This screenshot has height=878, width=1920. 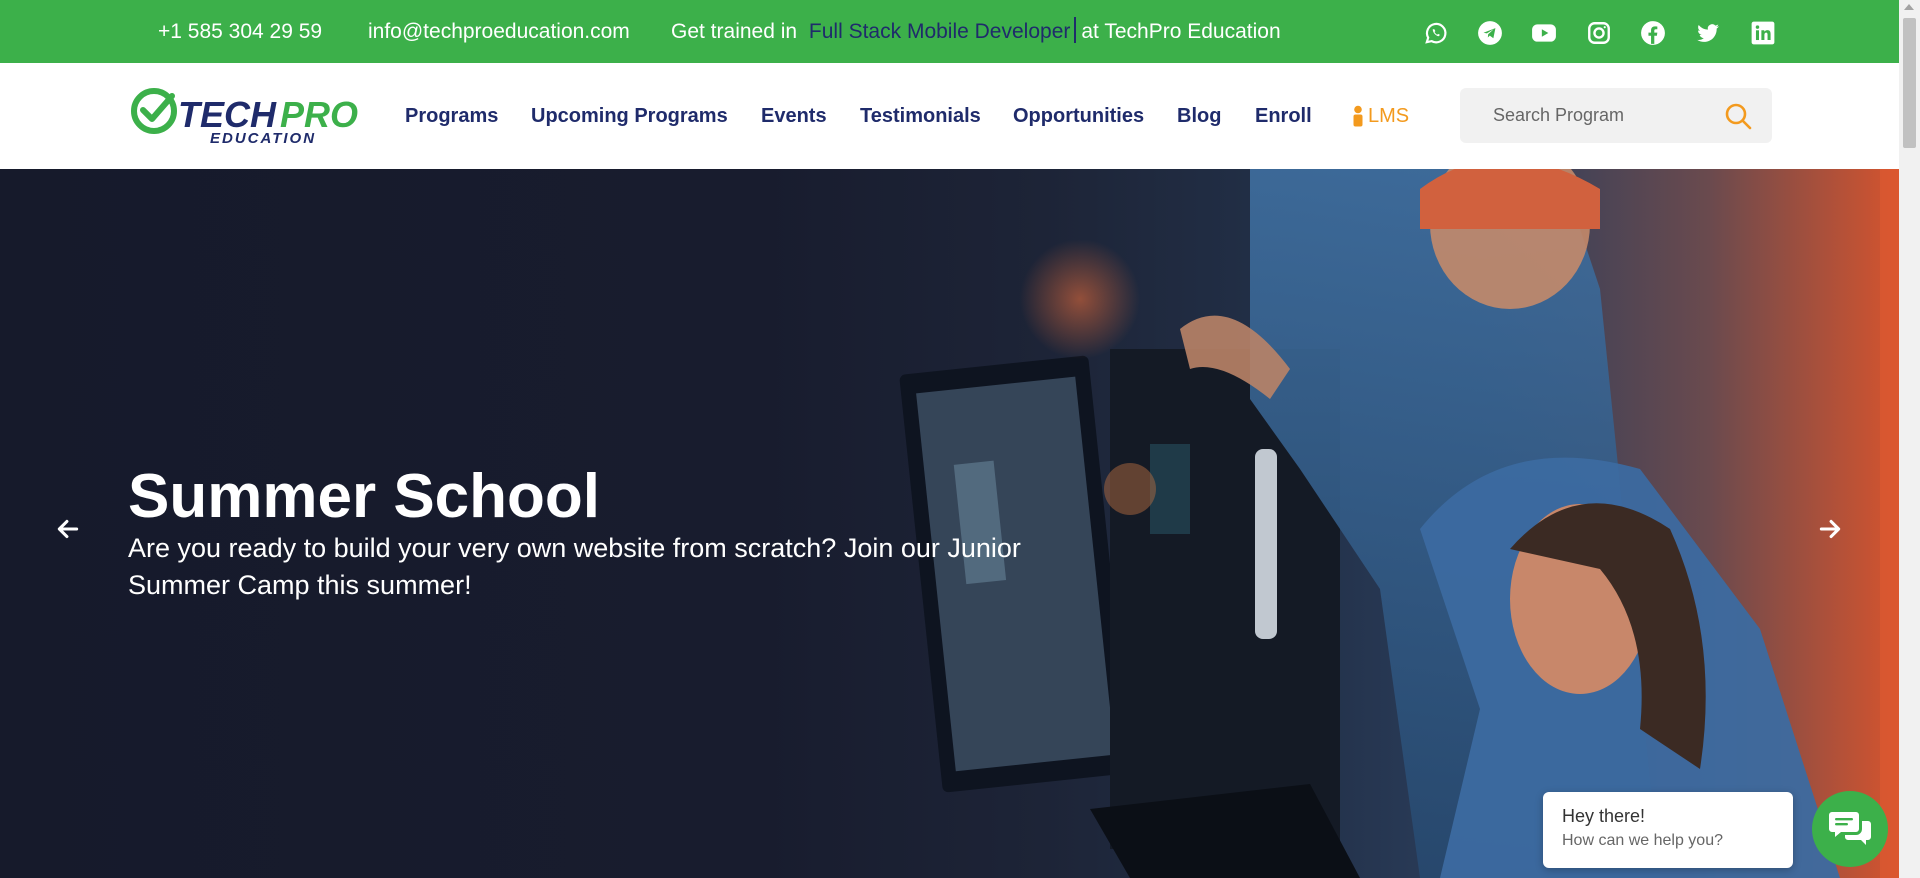 I want to click on nav-upcoming-programs: Upcoming Programs, so click(x=629, y=116).